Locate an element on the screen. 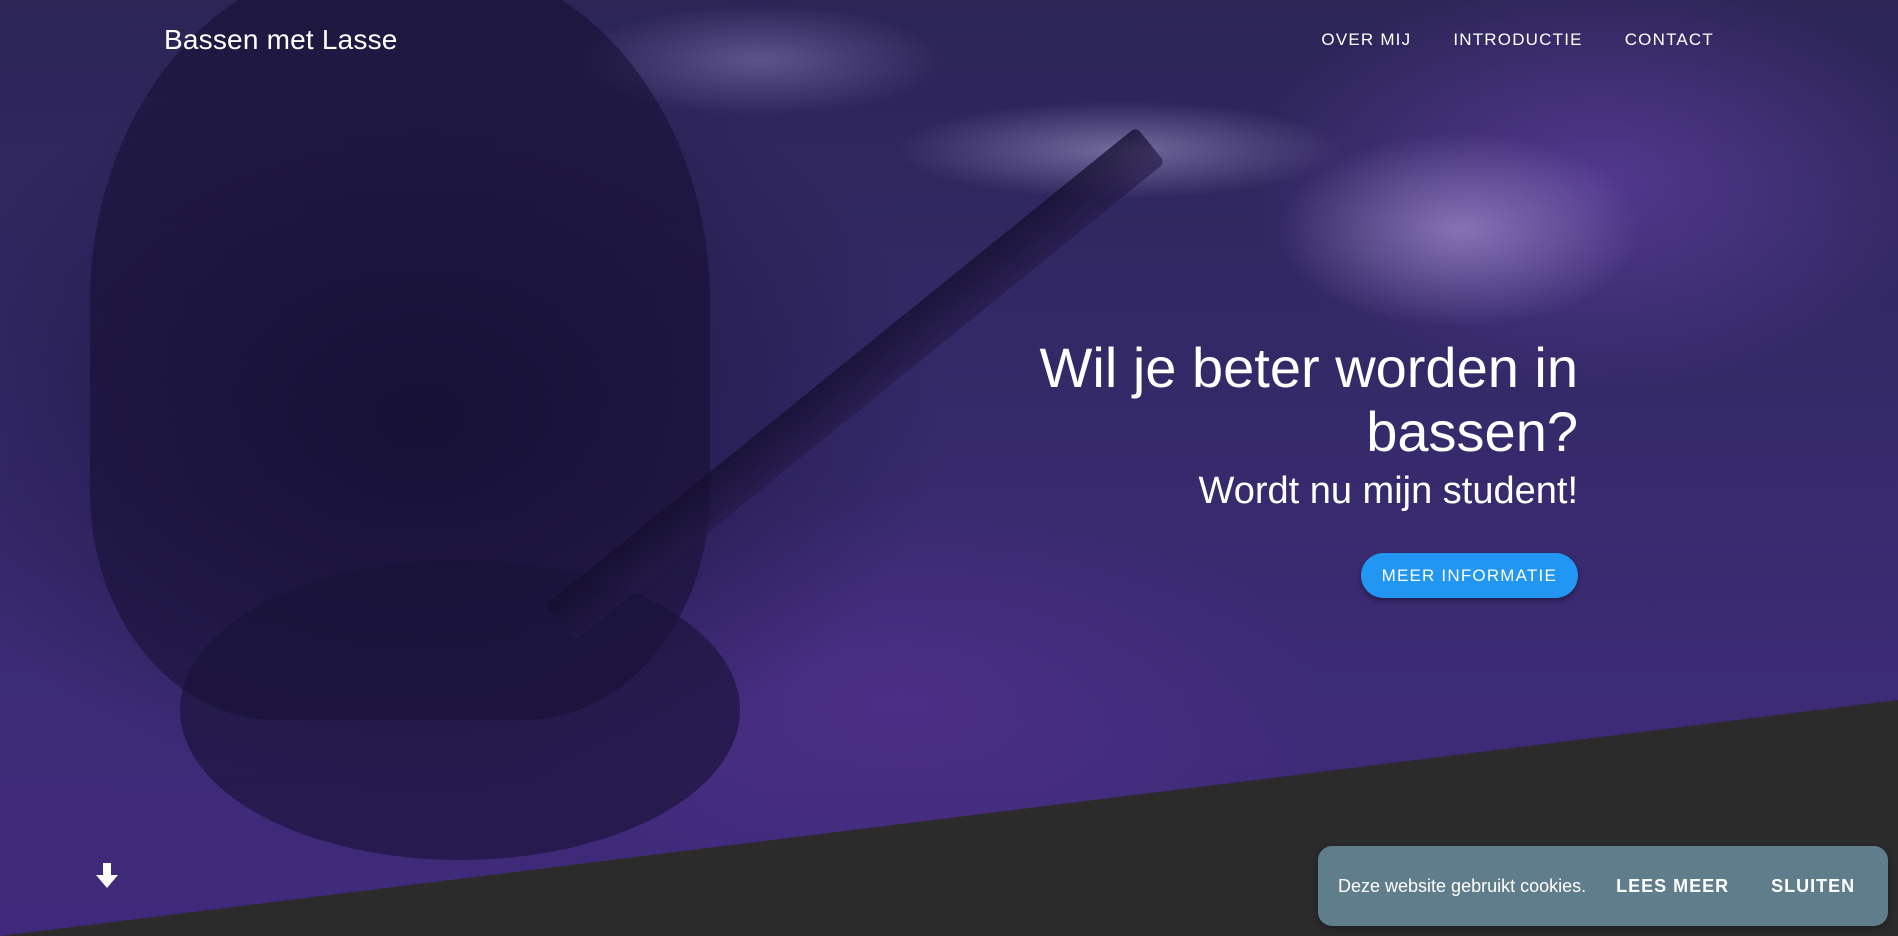  hero-subline: Wordt nu mijn student! is located at coordinates (1388, 491).